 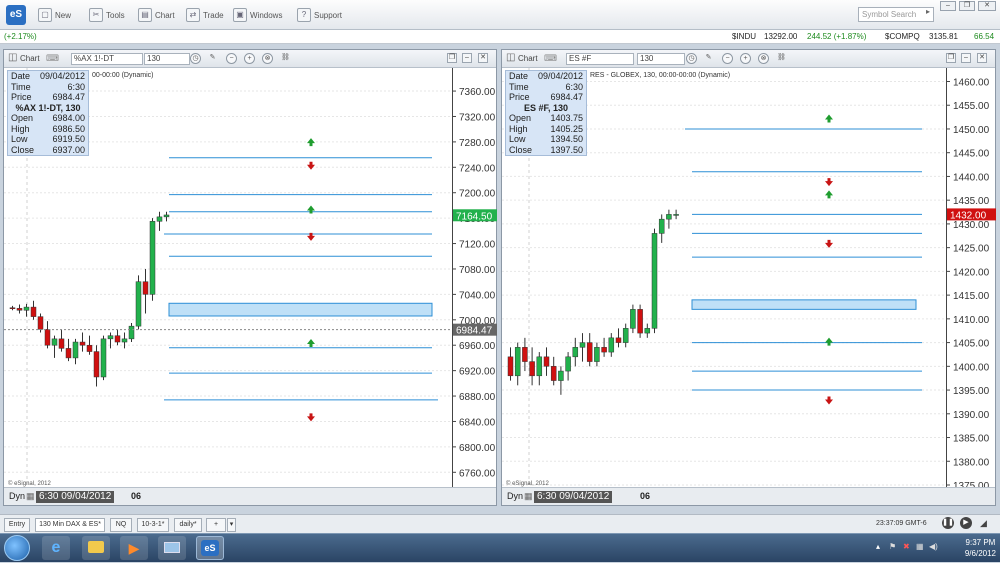 What do you see at coordinates (172, 548) in the screenshot?
I see `computer-icon` at bounding box center [172, 548].